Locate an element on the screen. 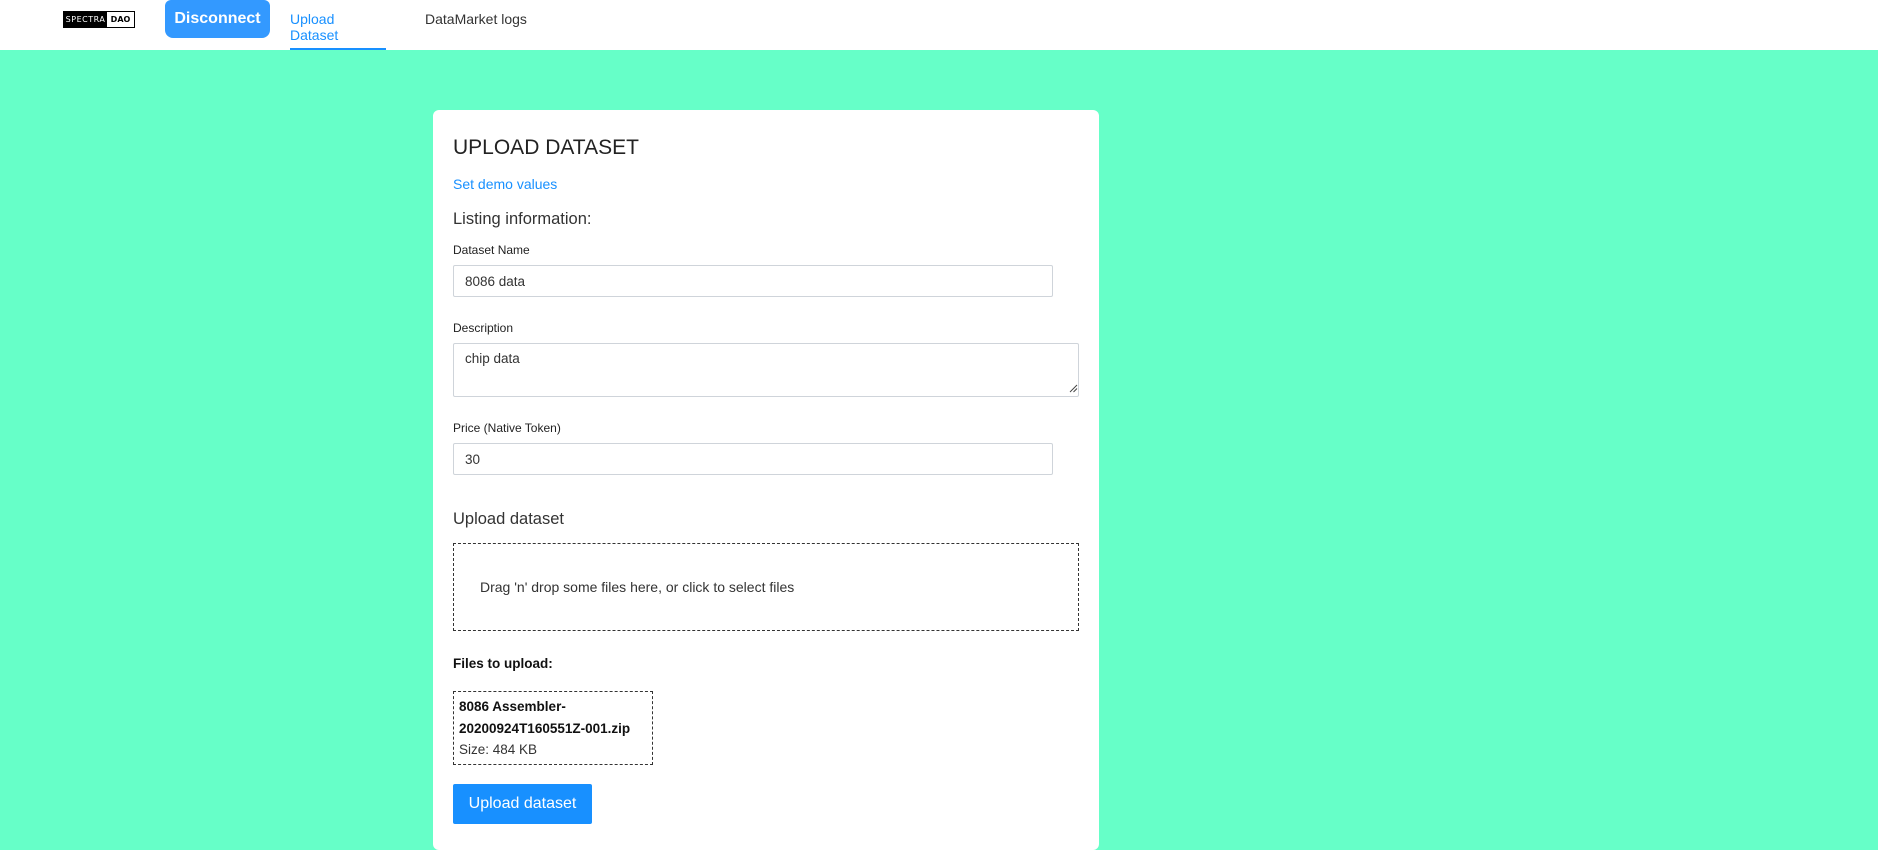 The height and width of the screenshot is (850, 1878). upload-dataset-button: Upload dataset is located at coordinates (522, 804).